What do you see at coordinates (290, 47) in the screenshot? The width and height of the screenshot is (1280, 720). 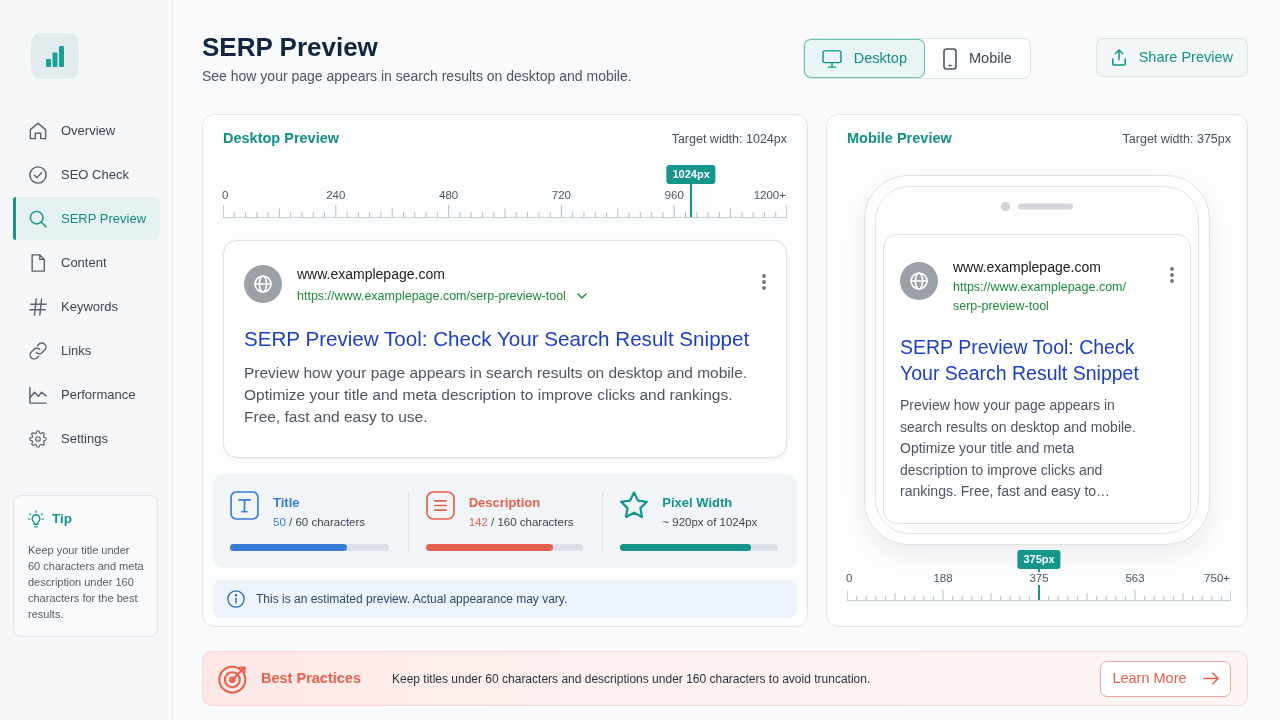 I see `page-title: SERP Preview` at bounding box center [290, 47].